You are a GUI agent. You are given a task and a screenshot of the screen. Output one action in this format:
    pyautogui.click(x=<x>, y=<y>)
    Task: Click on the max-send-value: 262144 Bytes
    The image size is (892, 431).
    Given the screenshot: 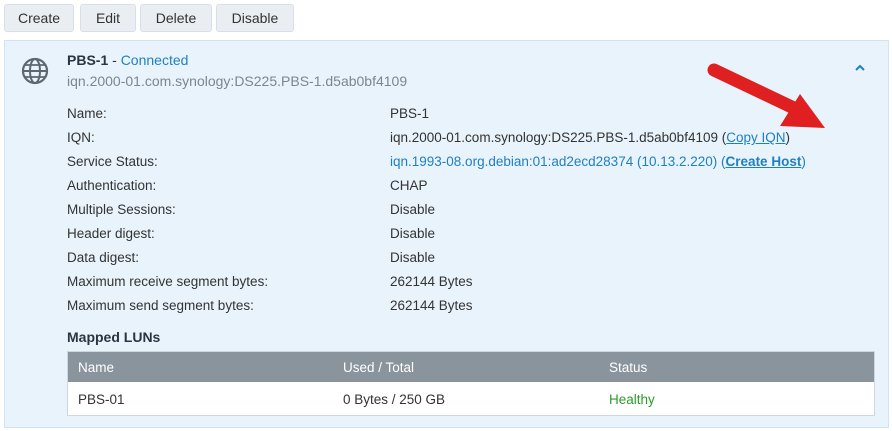 What is the action you would take?
    pyautogui.click(x=431, y=305)
    